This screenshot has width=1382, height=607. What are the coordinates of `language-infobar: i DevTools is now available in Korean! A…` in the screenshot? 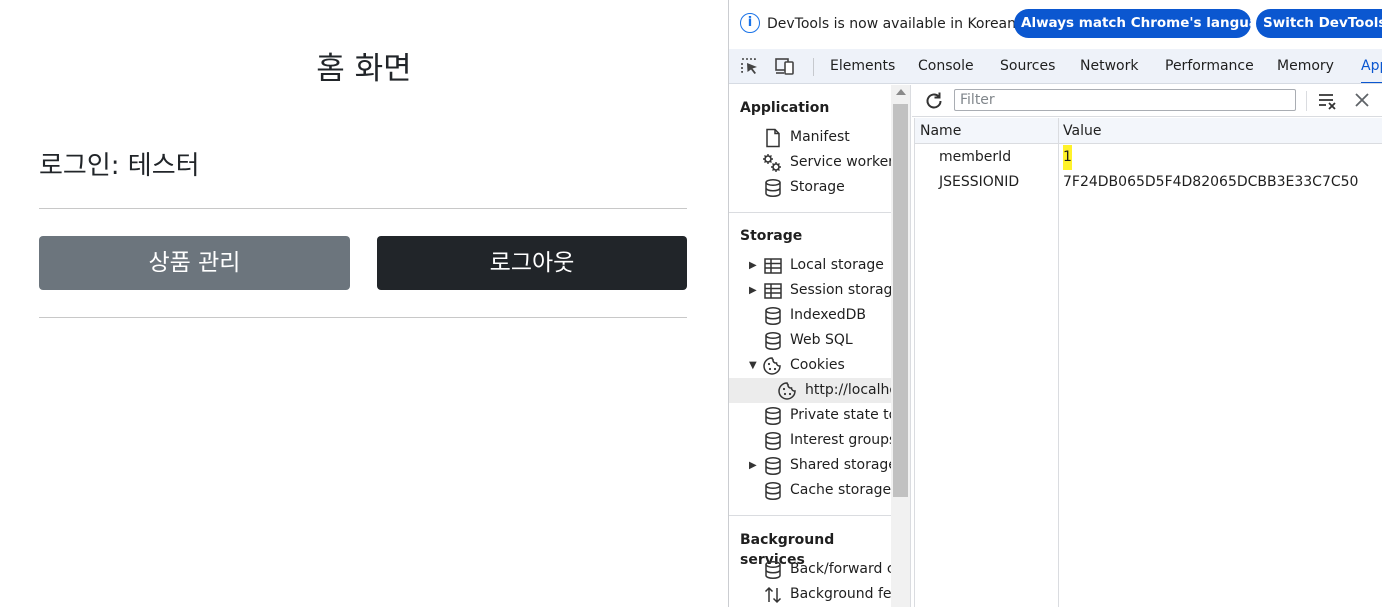 It's located at (1055, 24).